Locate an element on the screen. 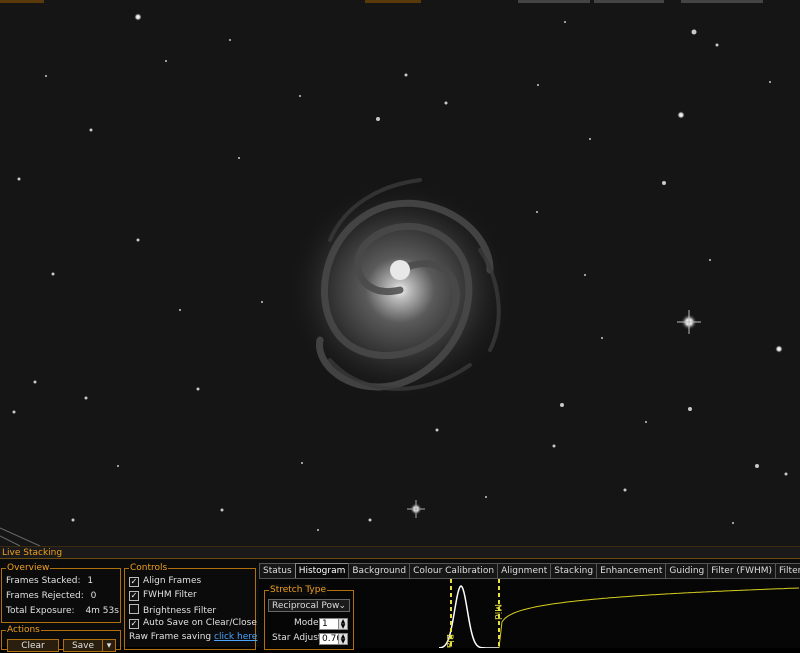 This screenshot has width=800, height=653. fwhm-filter-row: ✓ FWHM Filter is located at coordinates (163, 595).